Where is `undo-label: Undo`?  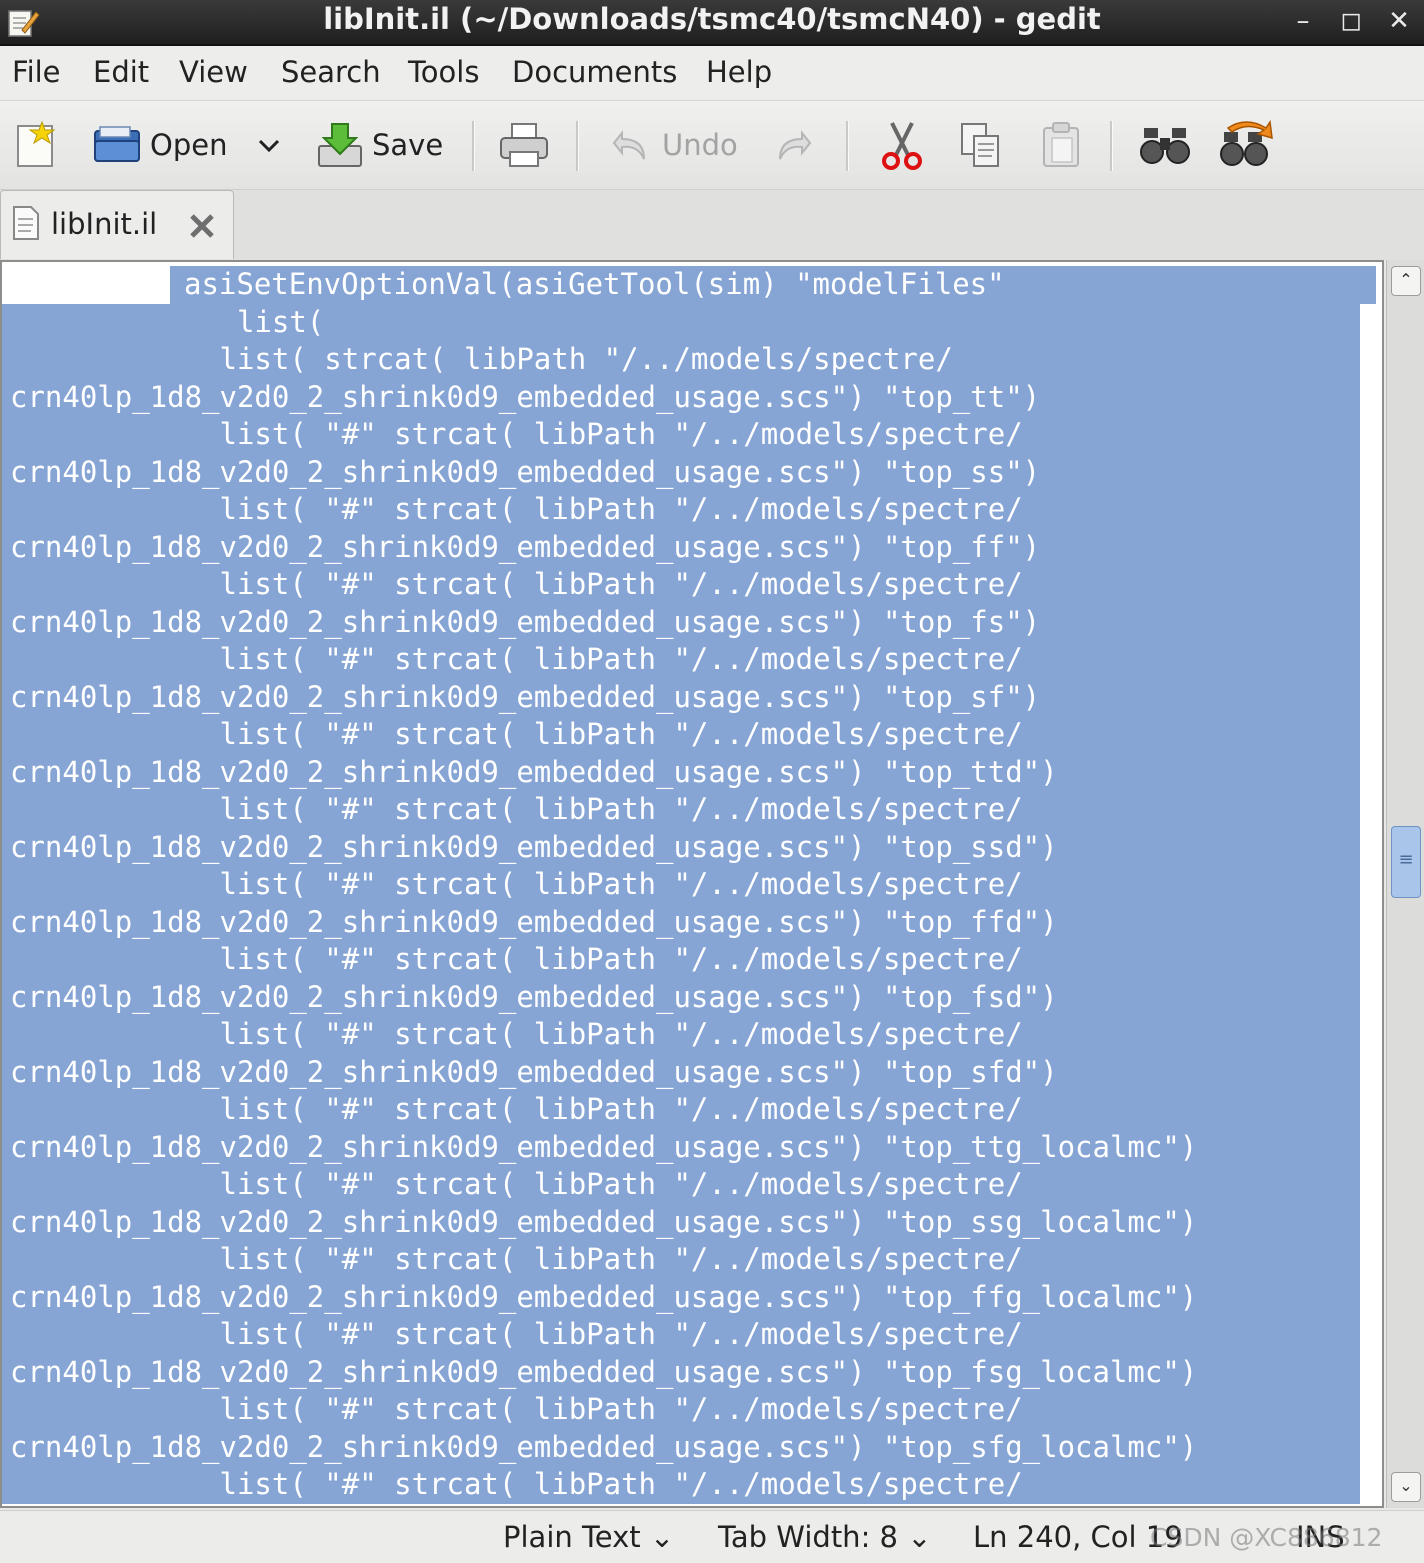 undo-label: Undo is located at coordinates (700, 145).